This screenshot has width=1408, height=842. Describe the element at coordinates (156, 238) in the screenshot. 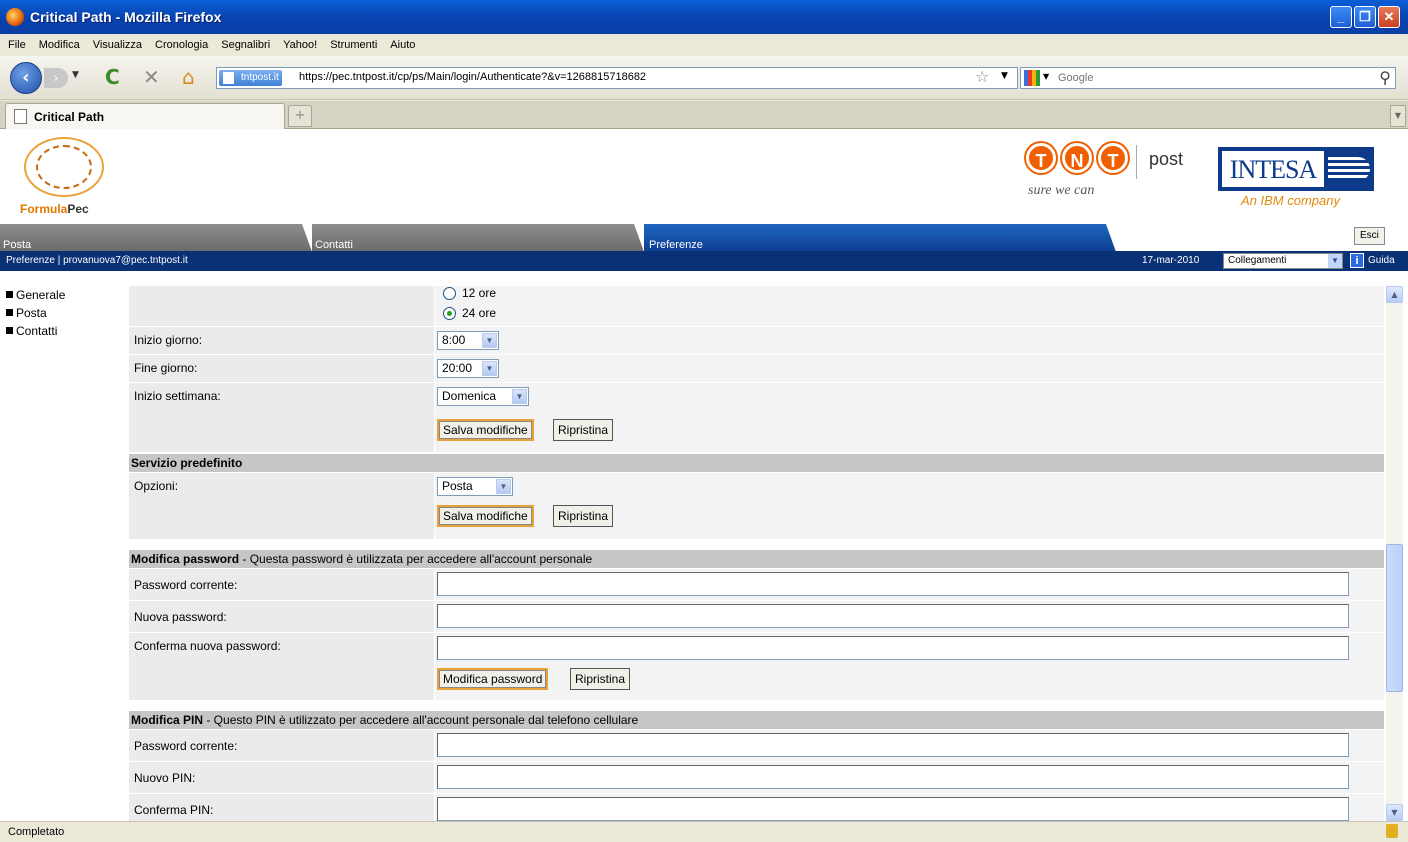

I see `tab-posta: Posta` at that location.